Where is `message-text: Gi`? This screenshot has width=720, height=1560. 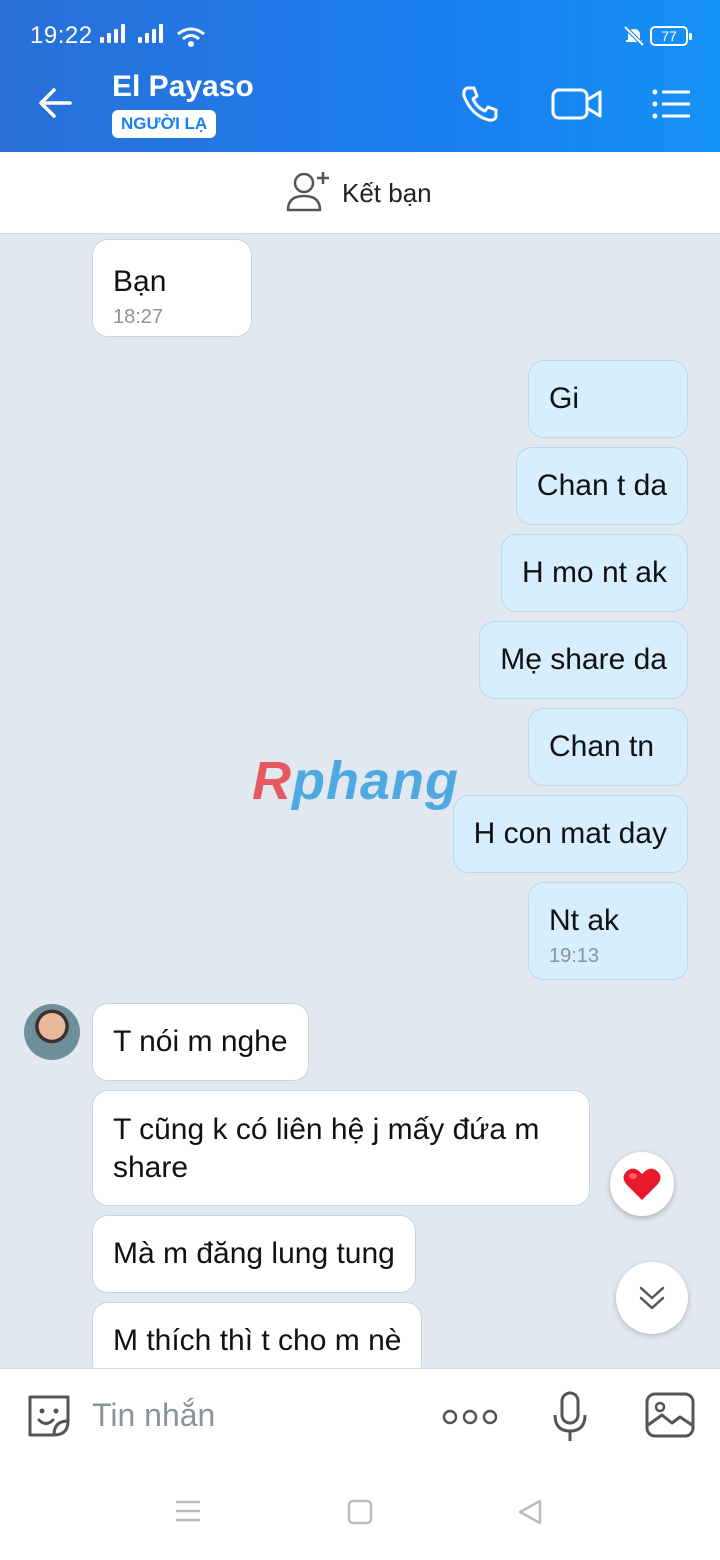 message-text: Gi is located at coordinates (564, 398).